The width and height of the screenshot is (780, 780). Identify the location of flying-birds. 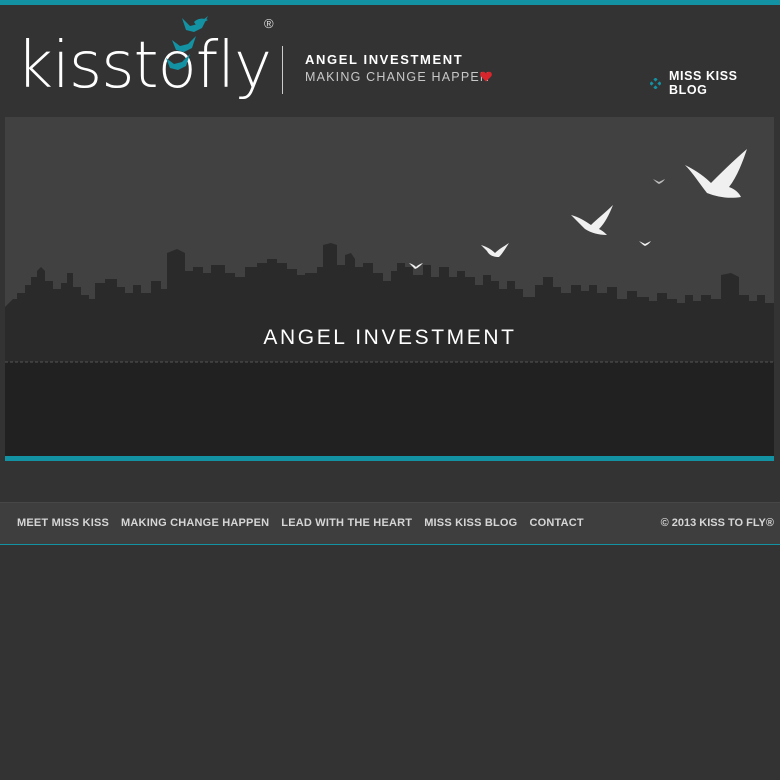
(578, 209).